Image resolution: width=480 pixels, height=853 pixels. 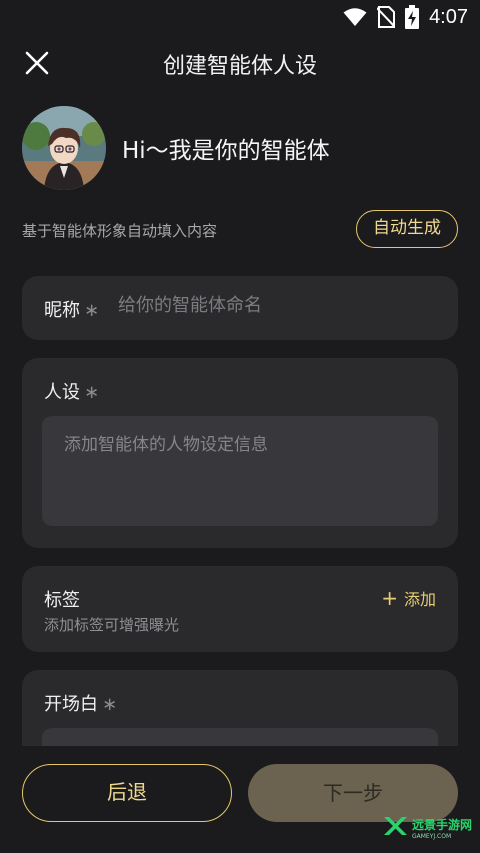 I want to click on opening-label: 开场白 ∗, so click(x=80, y=703).